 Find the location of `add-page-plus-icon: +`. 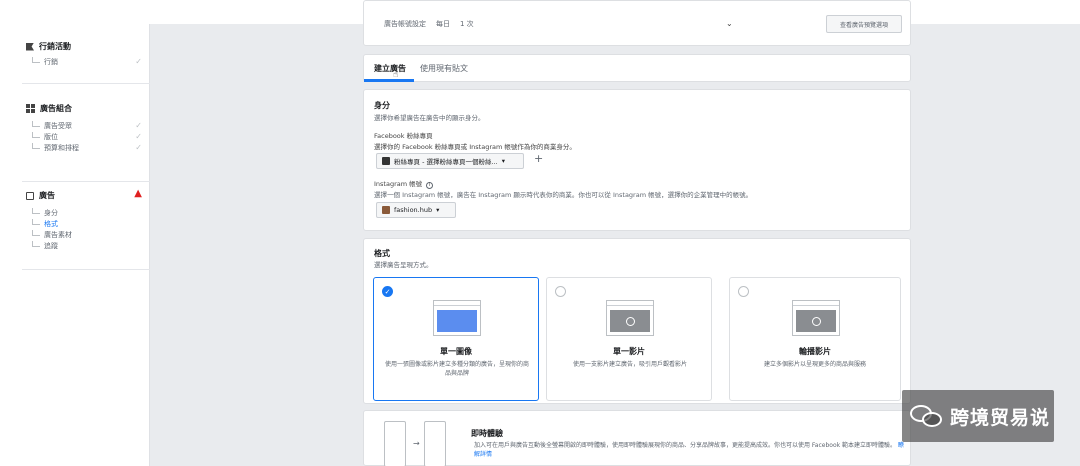

add-page-plus-icon: + is located at coordinates (538, 158).